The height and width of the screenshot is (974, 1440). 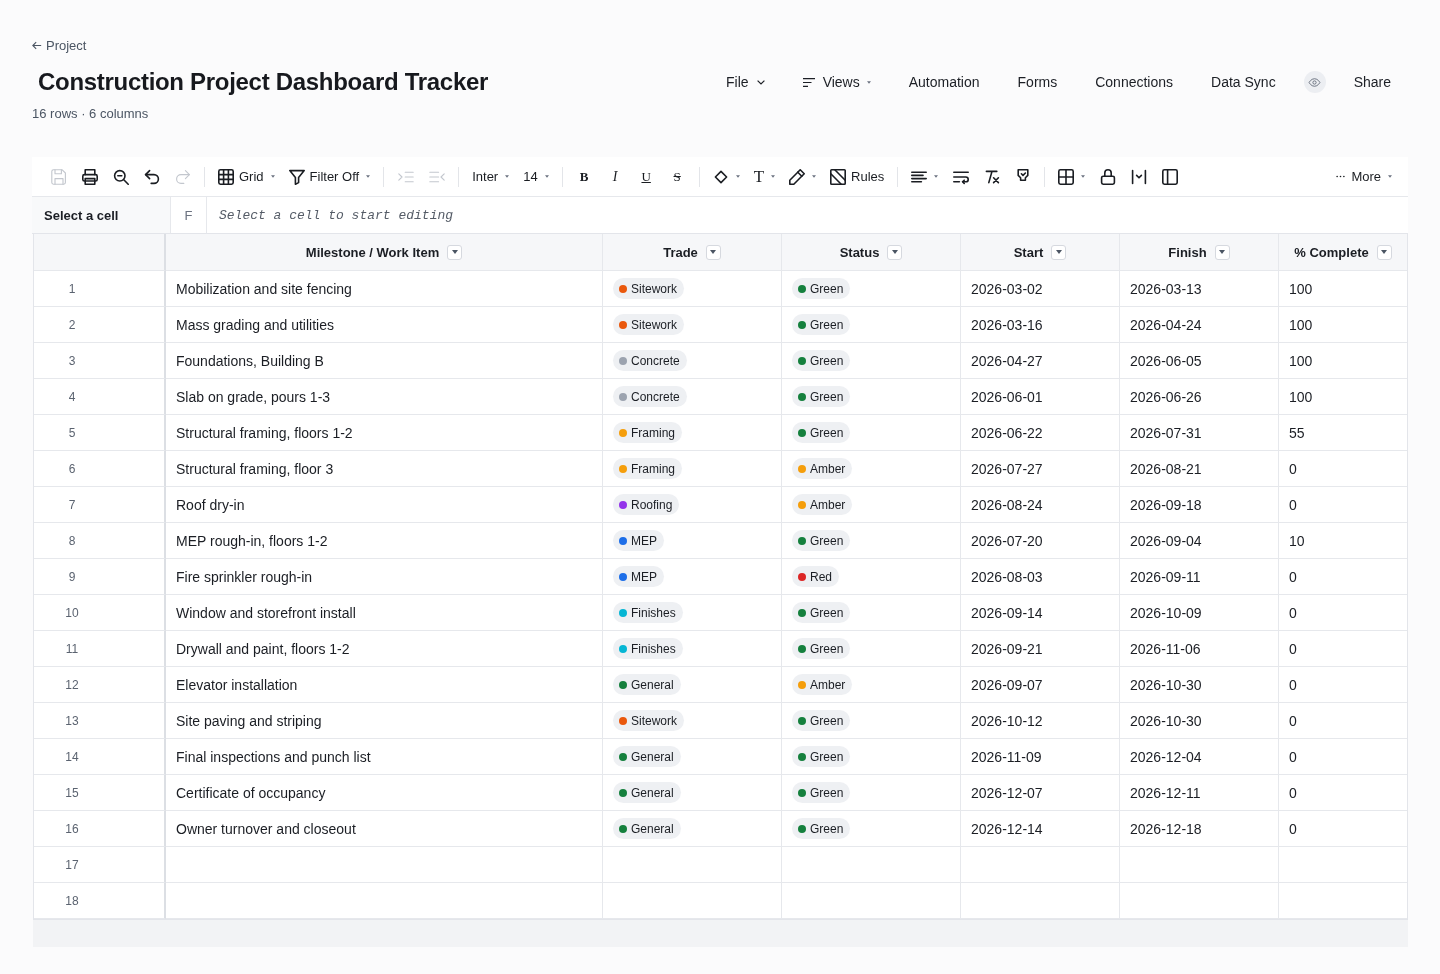 What do you see at coordinates (1007, 792) in the screenshot?
I see `table-cell: 2026-12-07` at bounding box center [1007, 792].